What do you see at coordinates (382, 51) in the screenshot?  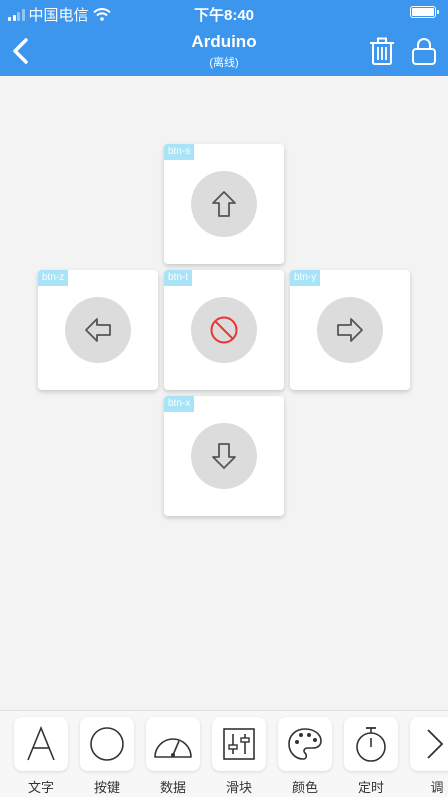 I see `trash-icon` at bounding box center [382, 51].